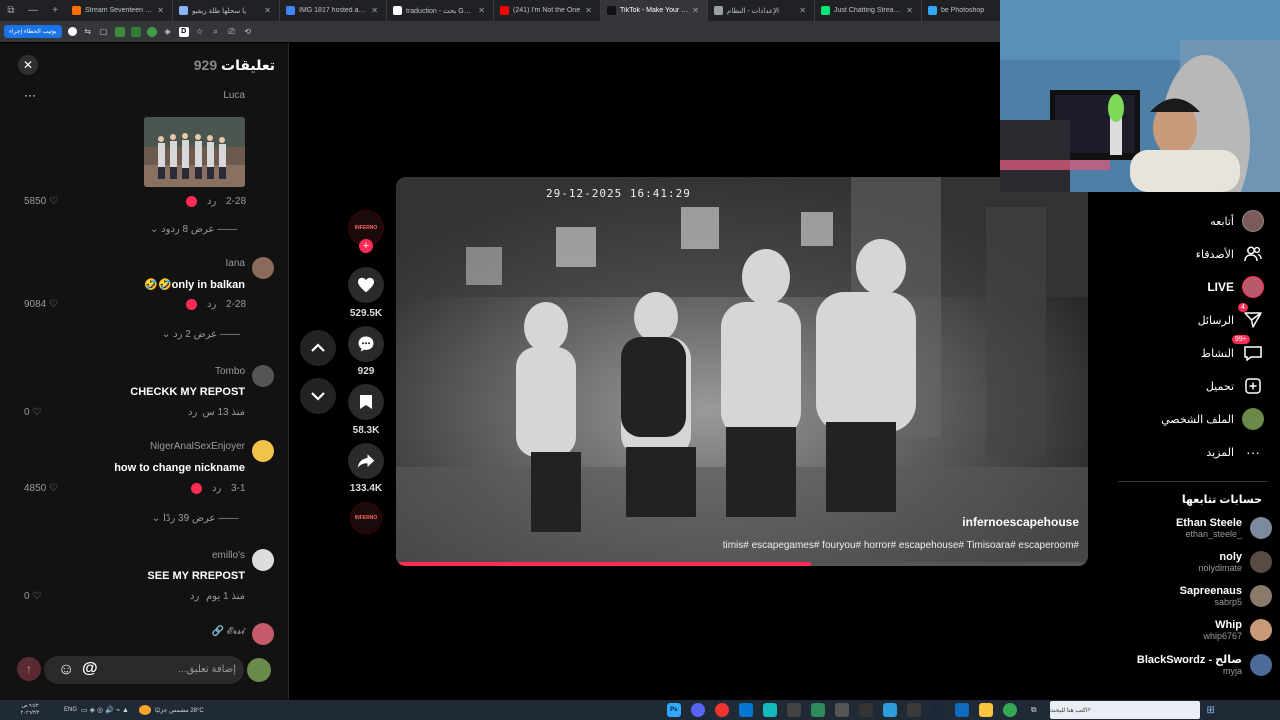 The width and height of the screenshot is (1280, 720). What do you see at coordinates (1009, 710) in the screenshot?
I see `chrome-icon` at bounding box center [1009, 710].